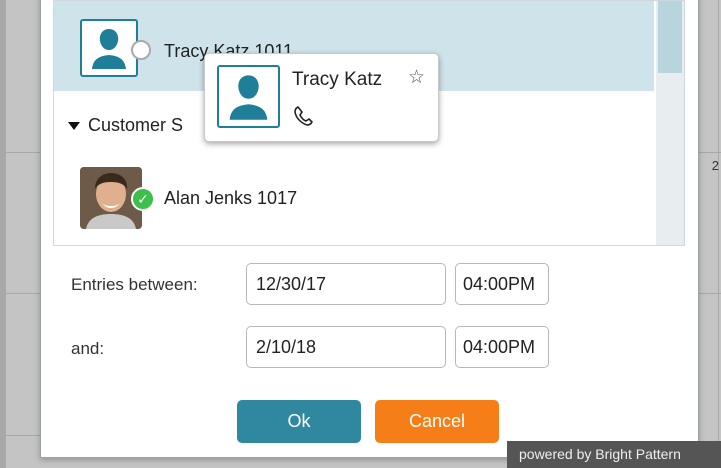  Describe the element at coordinates (346, 284) in the screenshot. I see `start-date-input: 12/30/17` at that location.